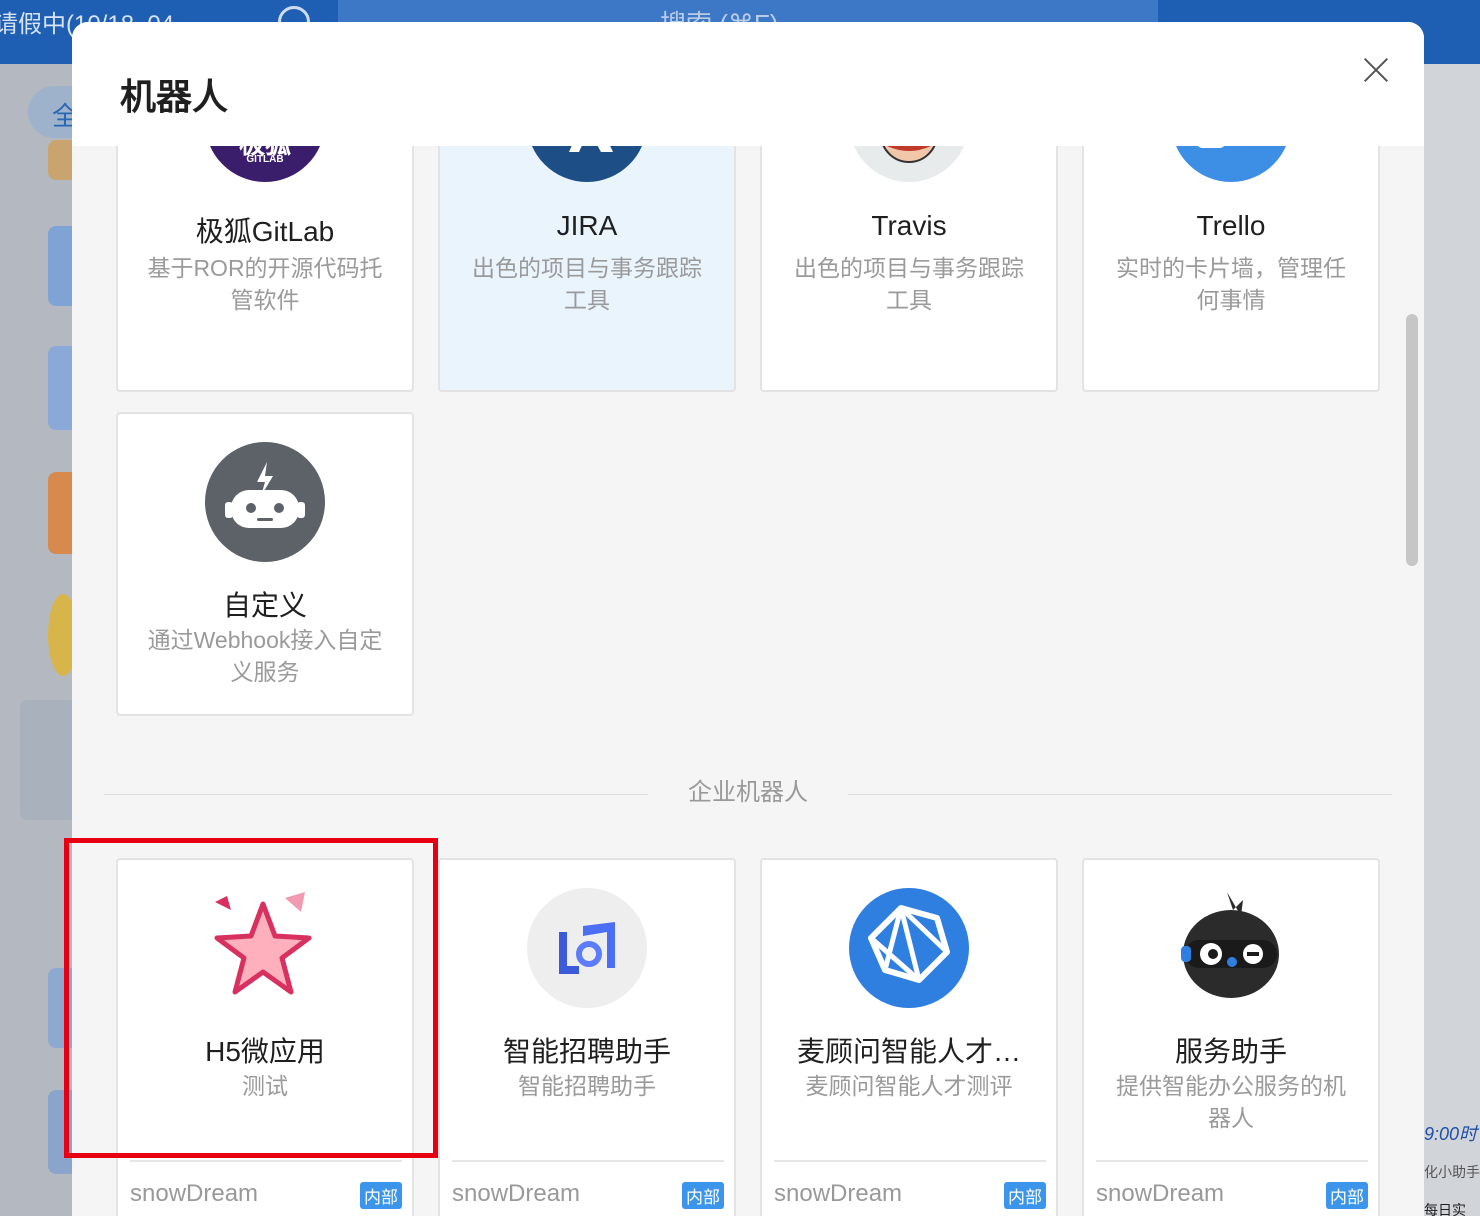 The image size is (1480, 1216). I want to click on bot-description: 智能招聘助手, so click(587, 1086).